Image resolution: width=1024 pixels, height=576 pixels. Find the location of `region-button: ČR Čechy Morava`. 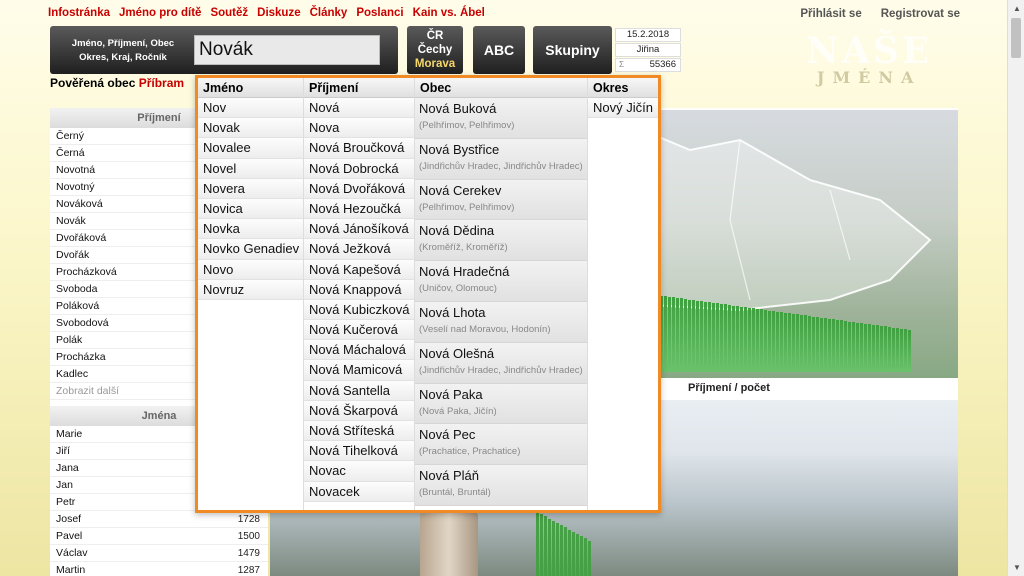

region-button: ČR Čechy Morava is located at coordinates (435, 50).